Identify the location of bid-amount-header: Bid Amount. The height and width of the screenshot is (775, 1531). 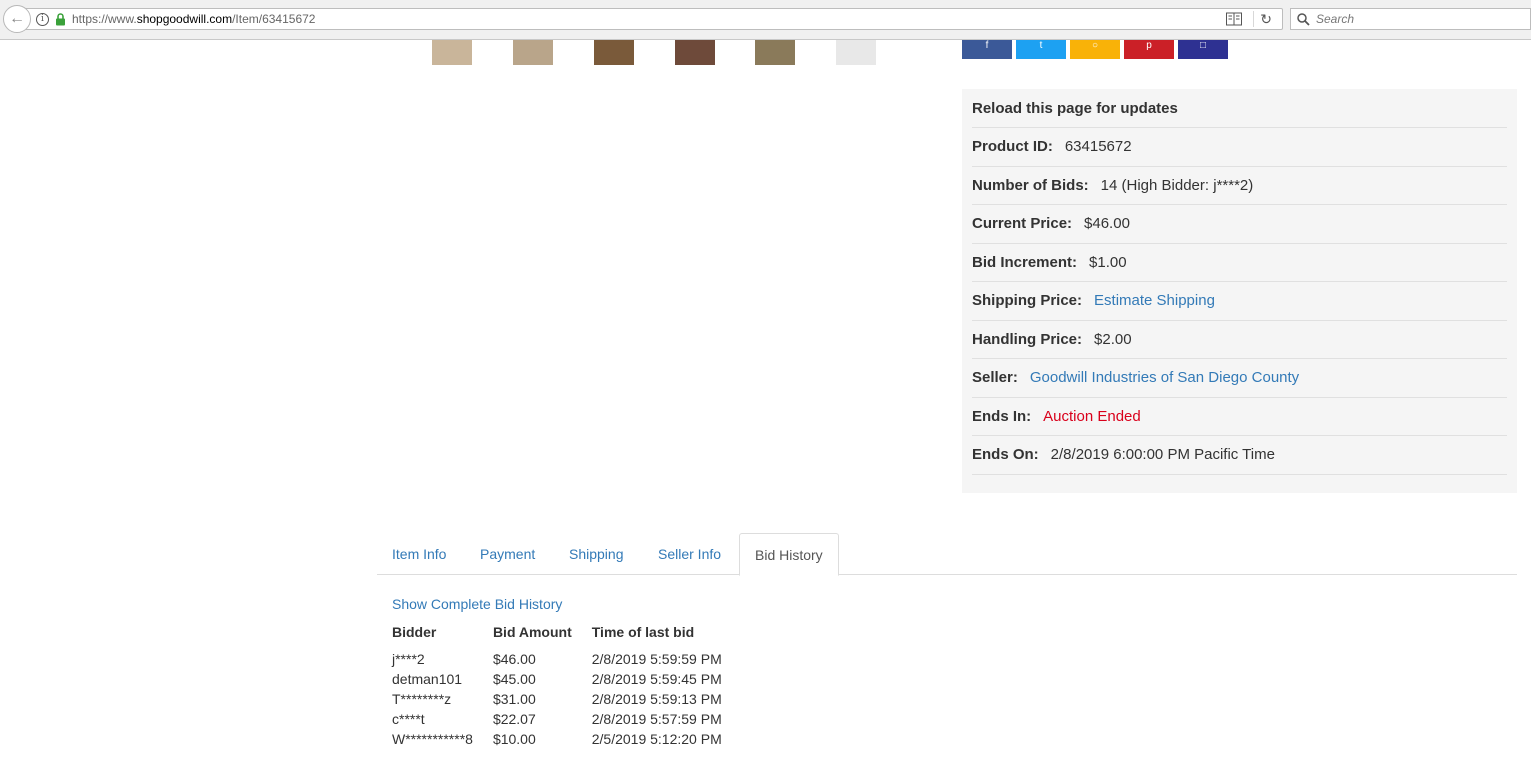
(532, 632).